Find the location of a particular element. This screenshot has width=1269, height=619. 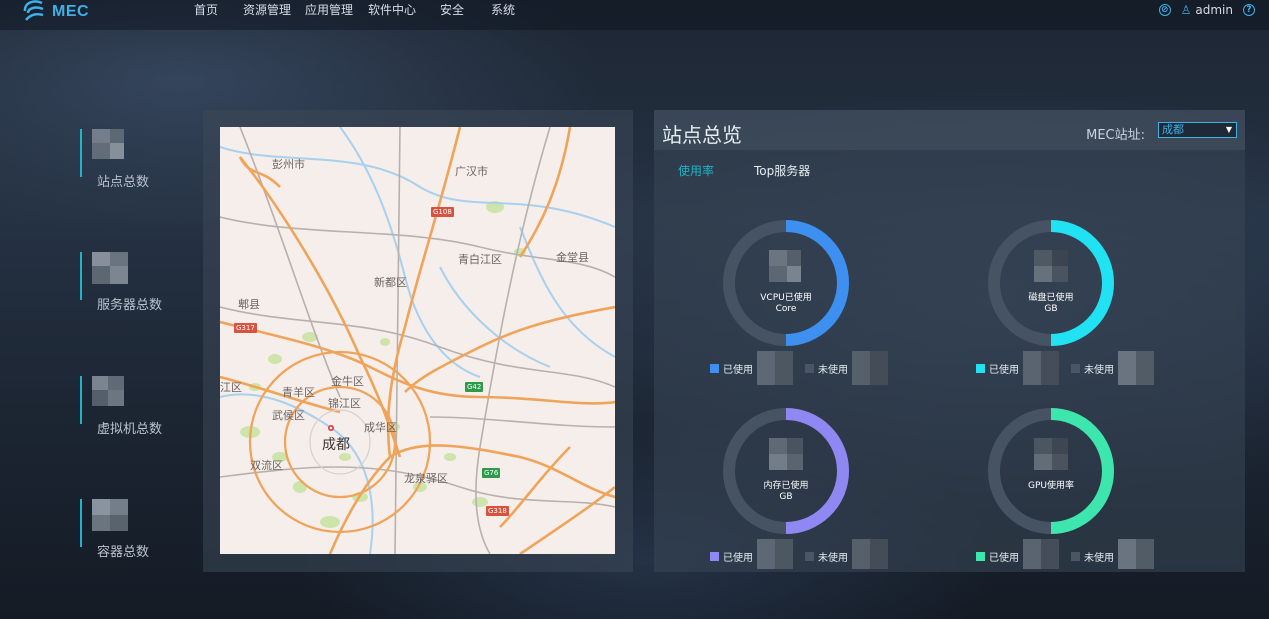

map-label: 金堂县 is located at coordinates (572, 257).